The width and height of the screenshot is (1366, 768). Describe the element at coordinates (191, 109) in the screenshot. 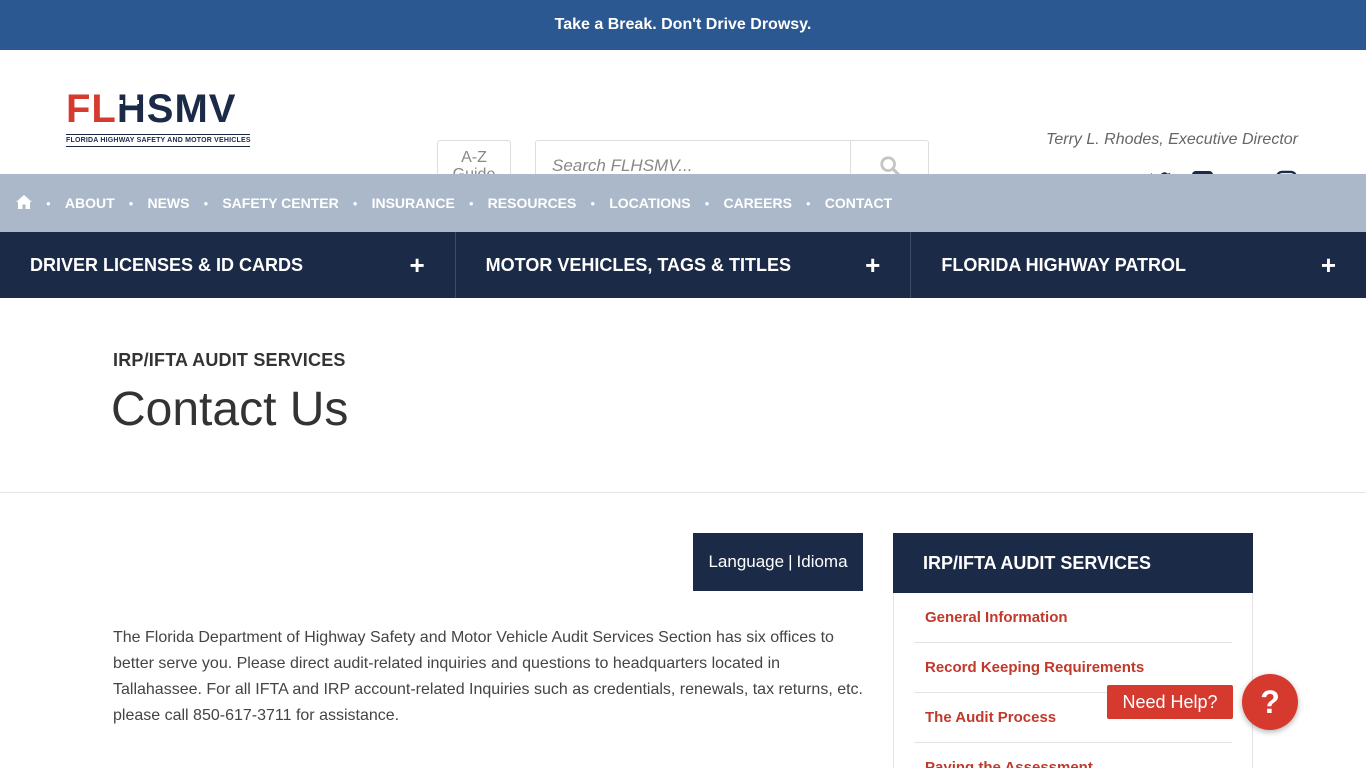

I see `logo-part-smv: SMV` at that location.